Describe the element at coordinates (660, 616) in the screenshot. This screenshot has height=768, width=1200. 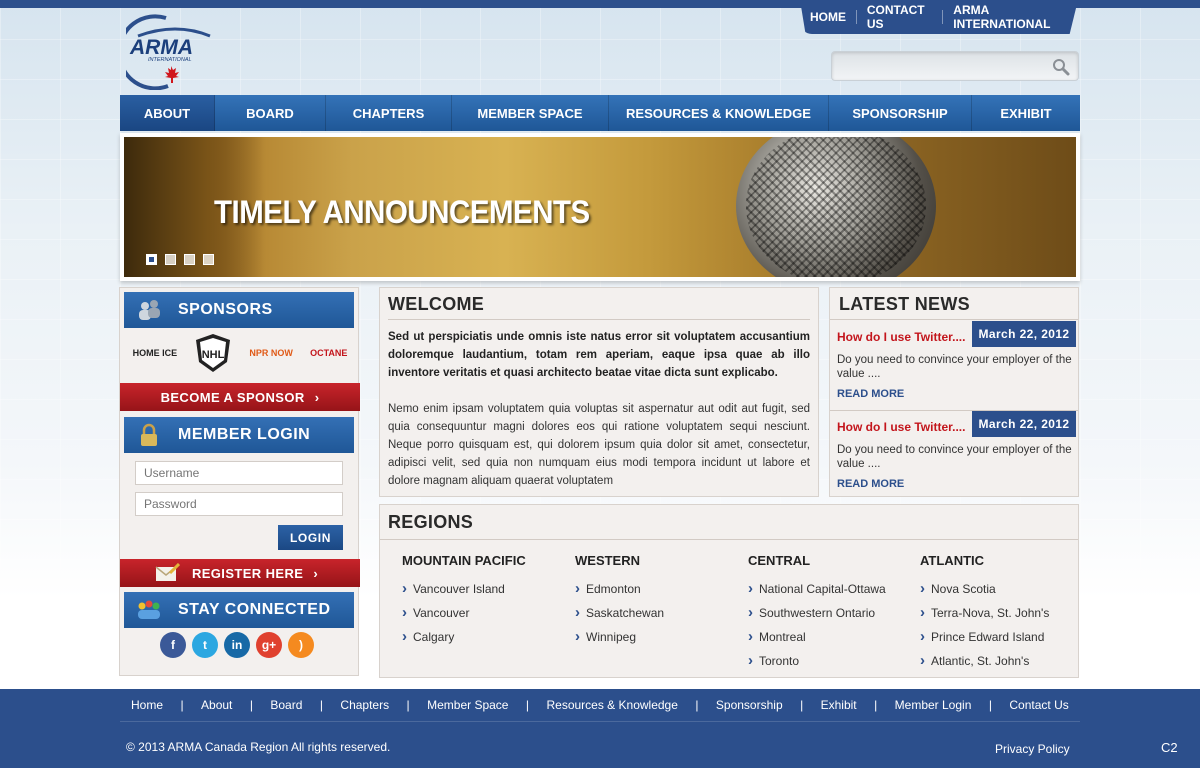
I see `region-link: Saskatchewan` at that location.